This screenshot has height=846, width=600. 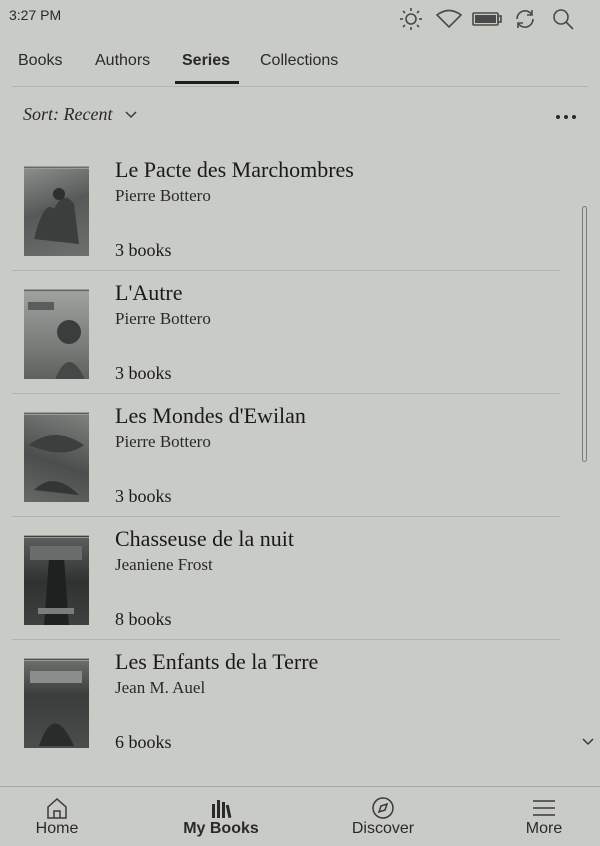 I want to click on status-bar: 3:27 PM, so click(x=300, y=18).